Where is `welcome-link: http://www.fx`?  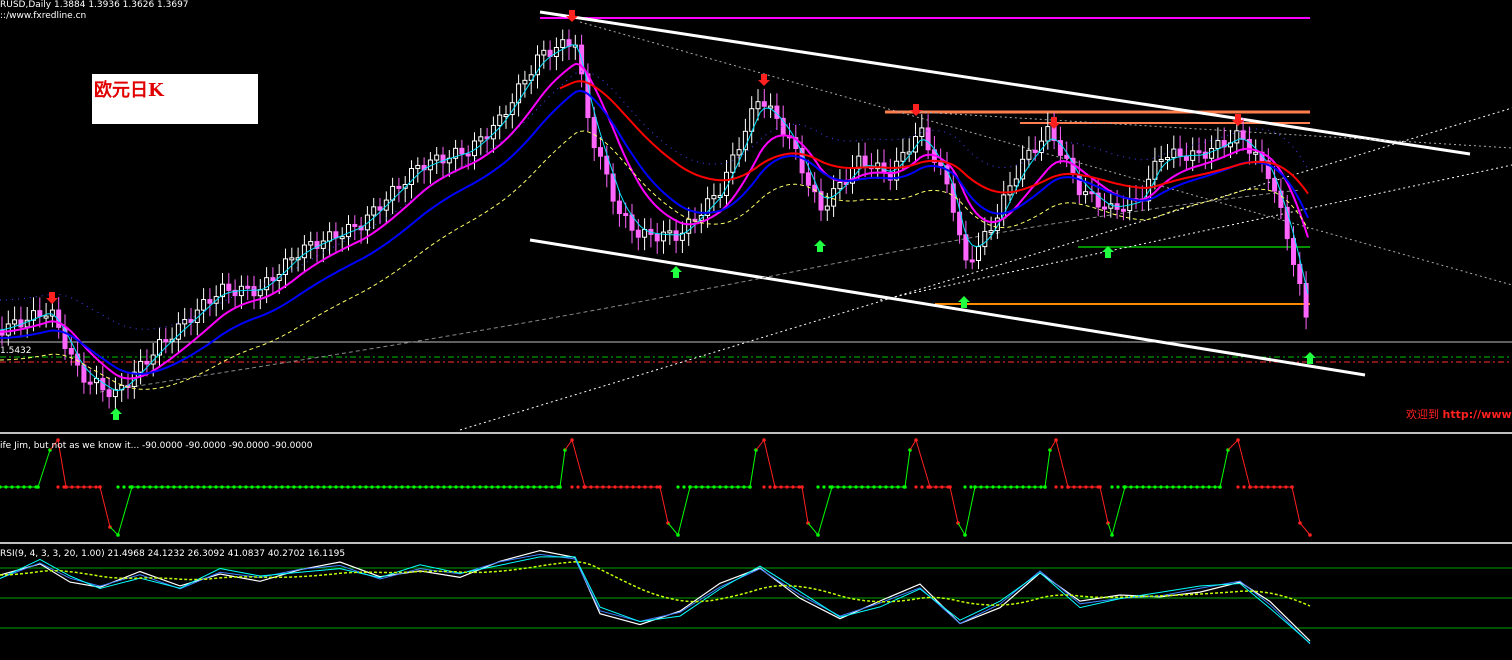 welcome-link: http://www.fx is located at coordinates (1477, 414).